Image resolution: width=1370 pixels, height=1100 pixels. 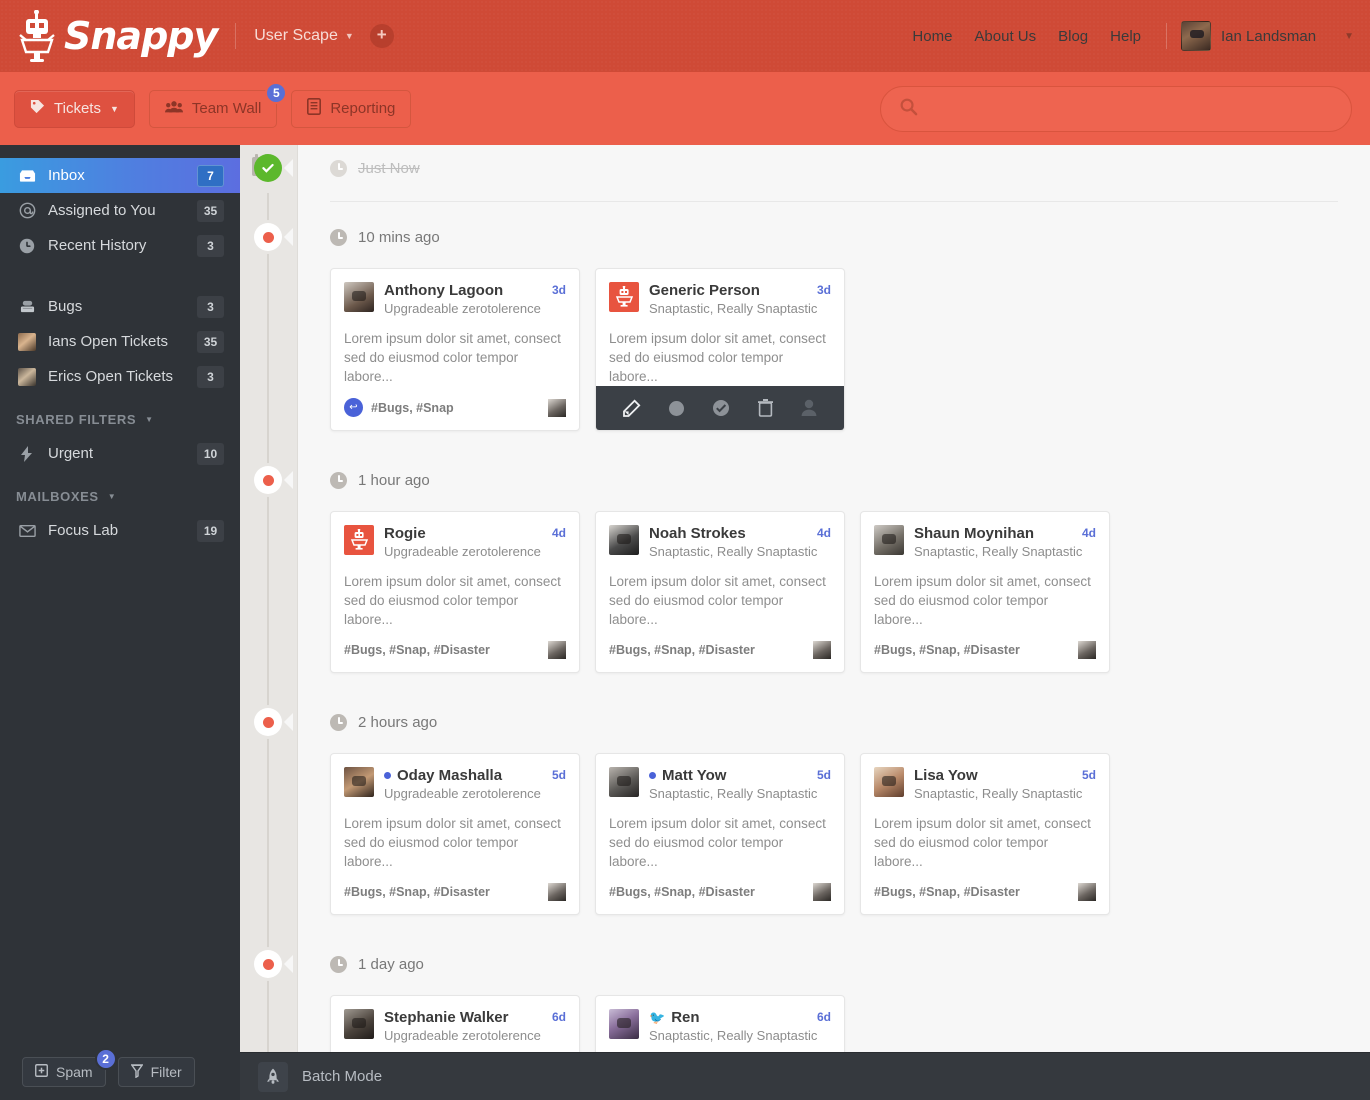 What do you see at coordinates (102, 210) in the screenshot?
I see `sidebar-item-label: Assigned to You` at bounding box center [102, 210].